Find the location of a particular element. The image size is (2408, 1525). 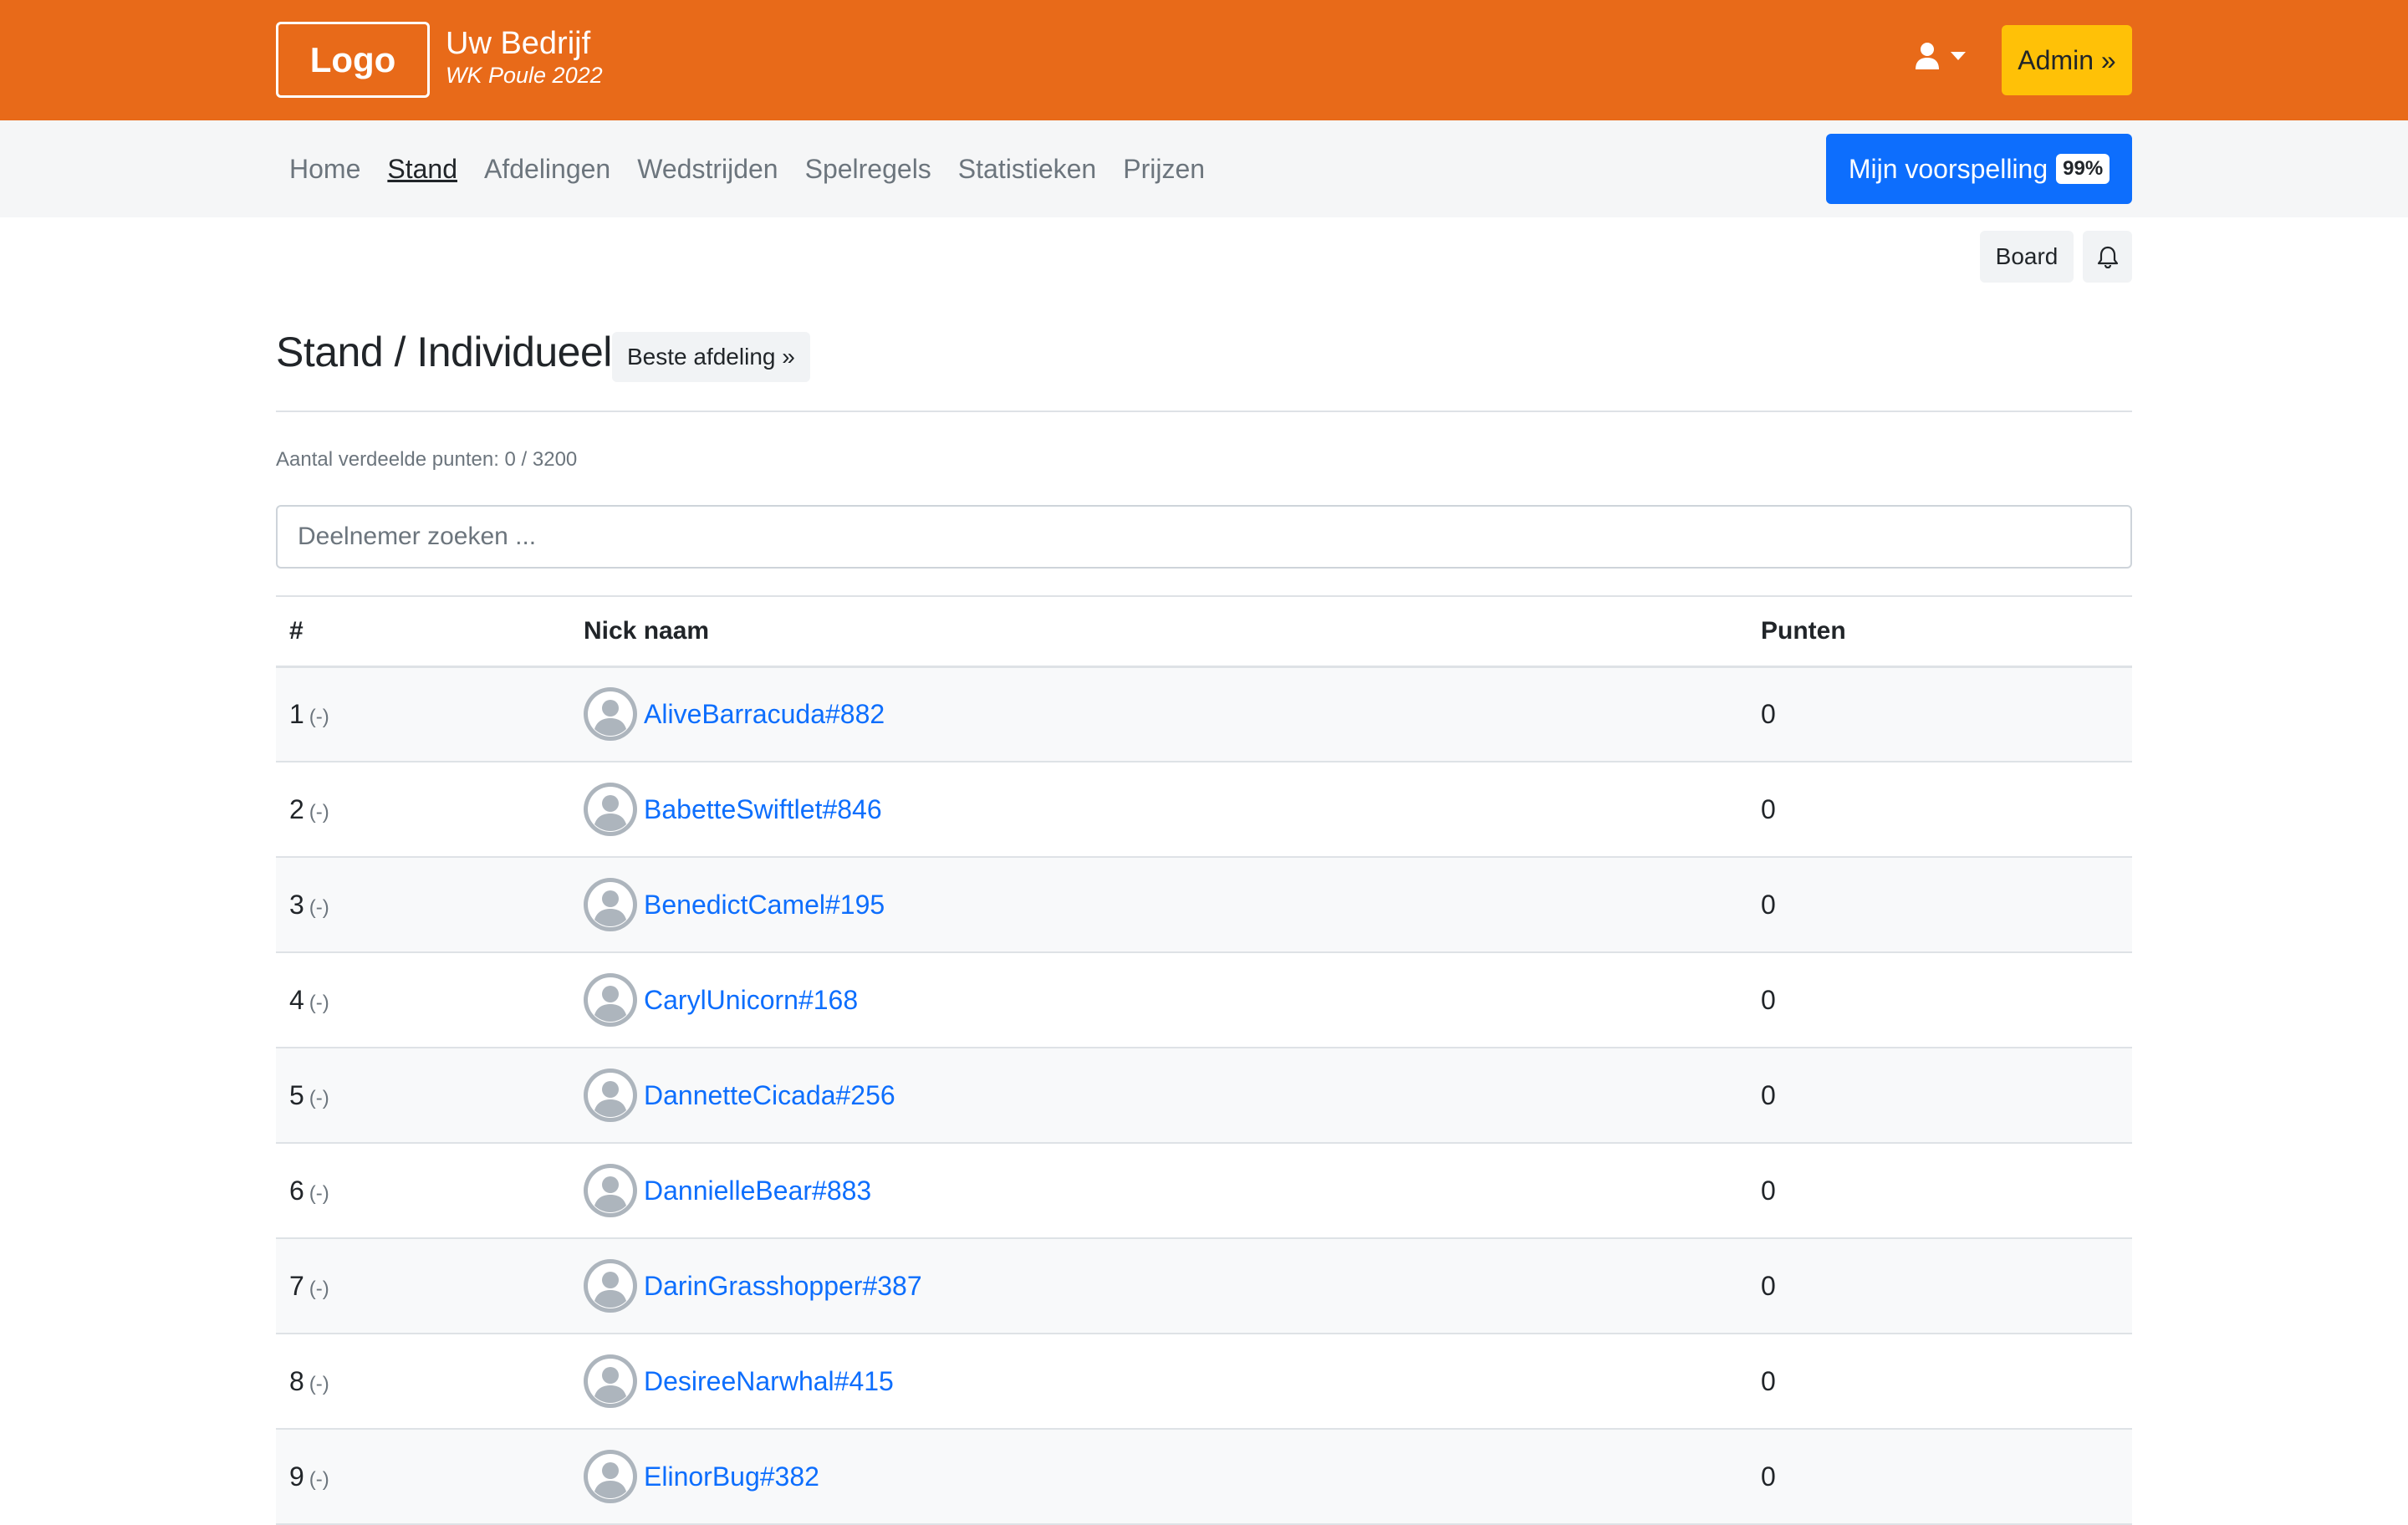

nick-wrap: DannielleBear#883 is located at coordinates (1159, 1190).